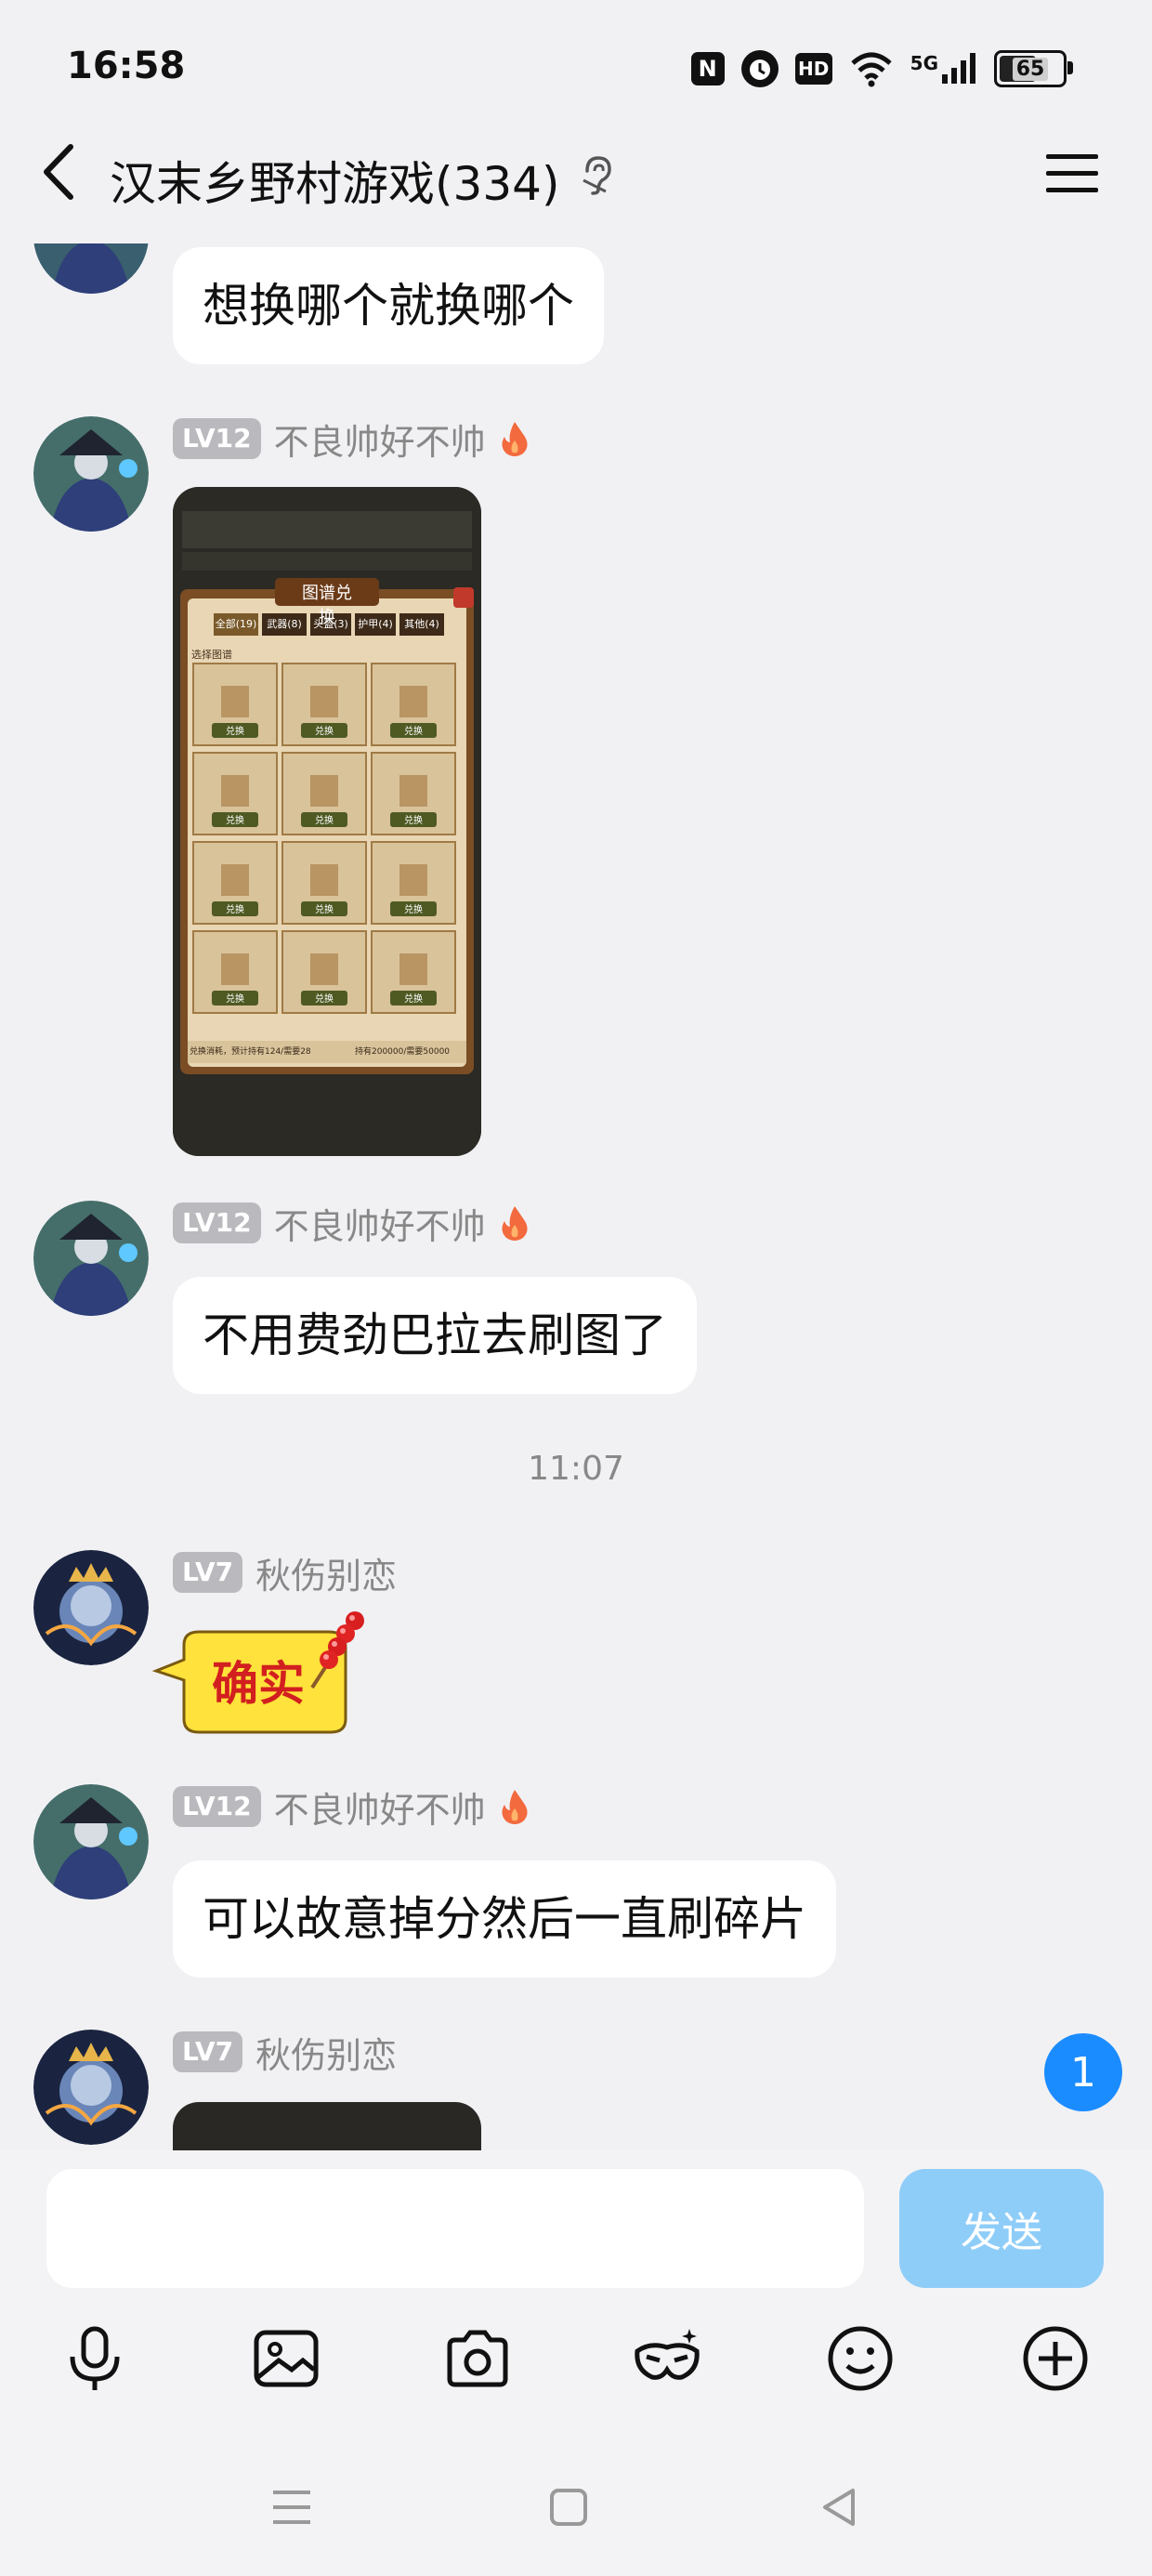 The height and width of the screenshot is (2576, 1152). I want to click on battery-level: 65, so click(1030, 69).